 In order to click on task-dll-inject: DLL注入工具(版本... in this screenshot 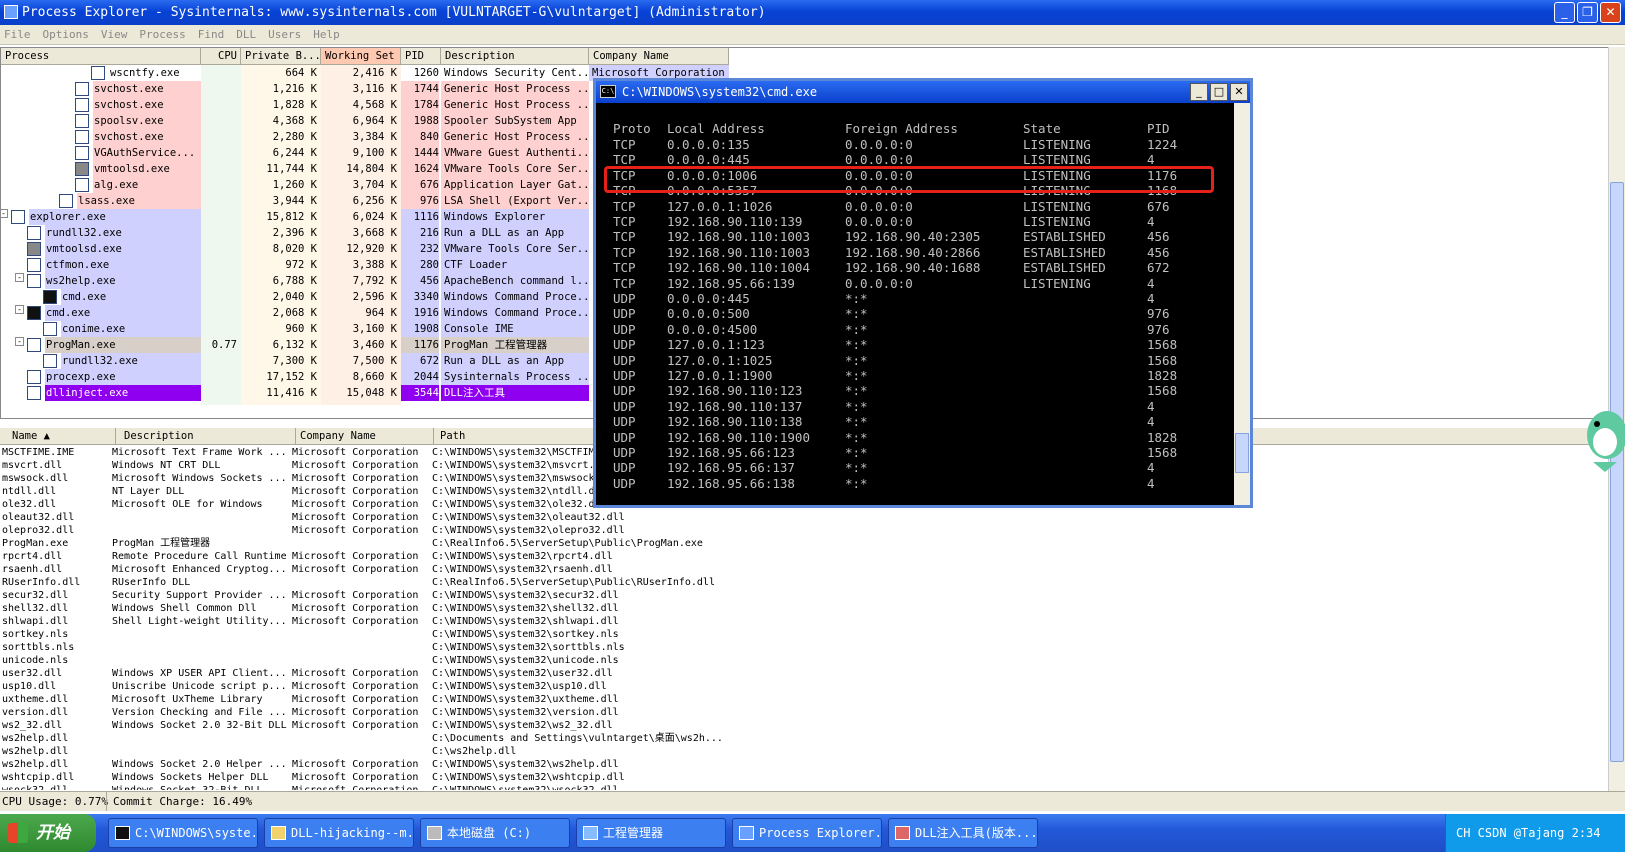, I will do `click(963, 833)`.